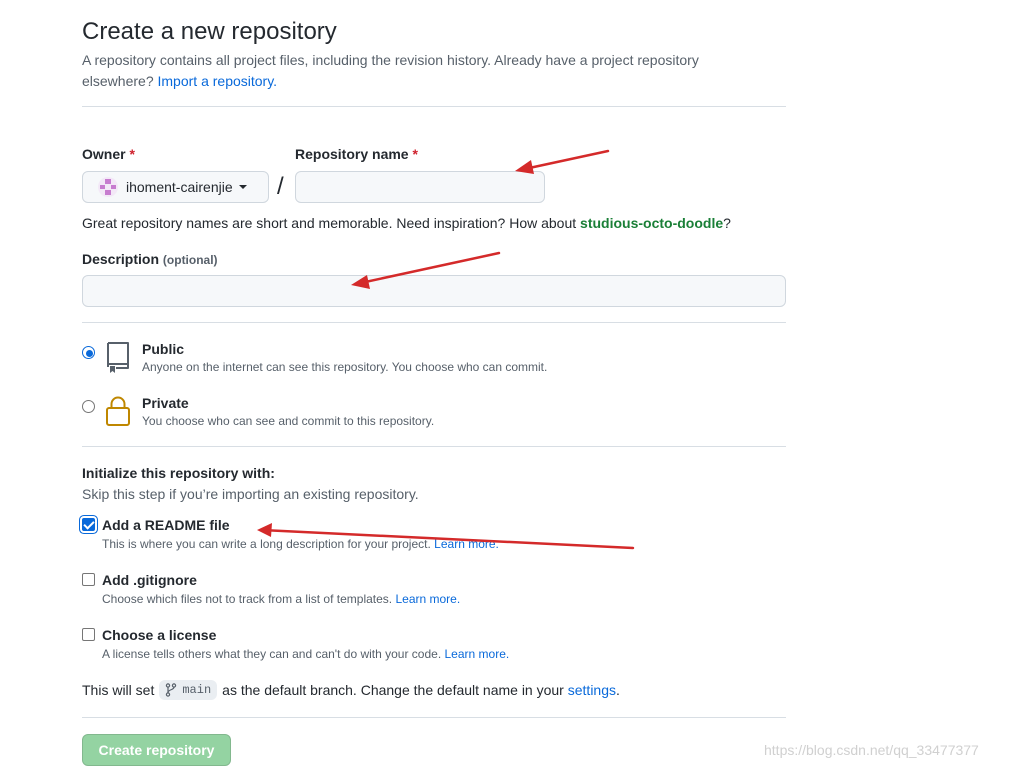  I want to click on description-input, so click(434, 291).